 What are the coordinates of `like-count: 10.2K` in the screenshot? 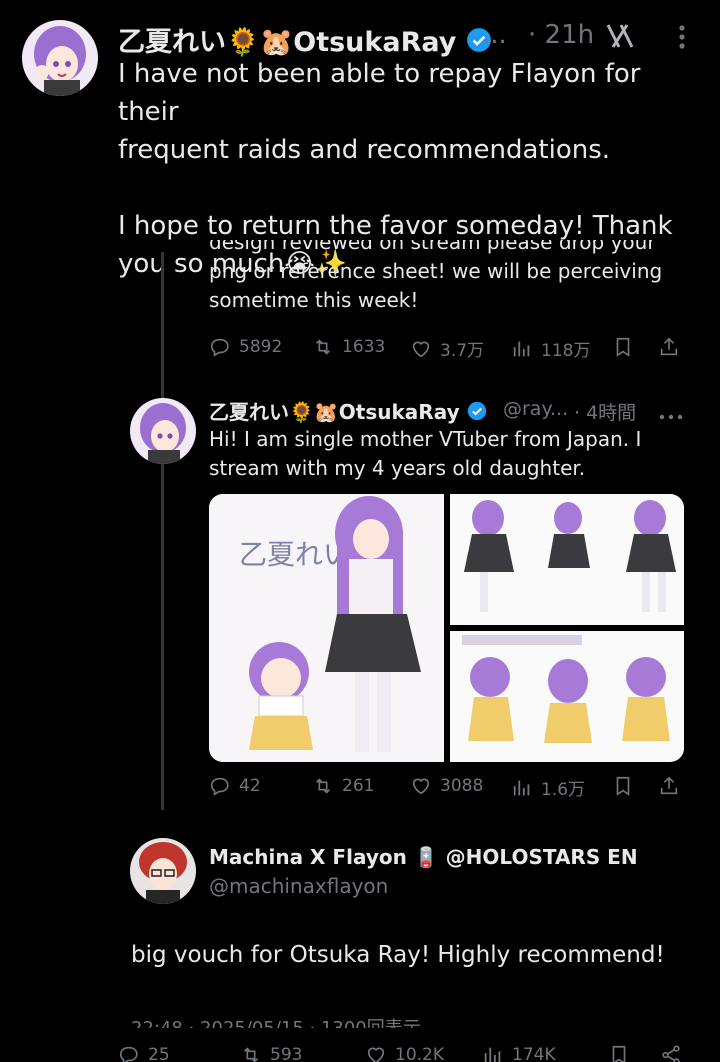 It's located at (419, 1053).